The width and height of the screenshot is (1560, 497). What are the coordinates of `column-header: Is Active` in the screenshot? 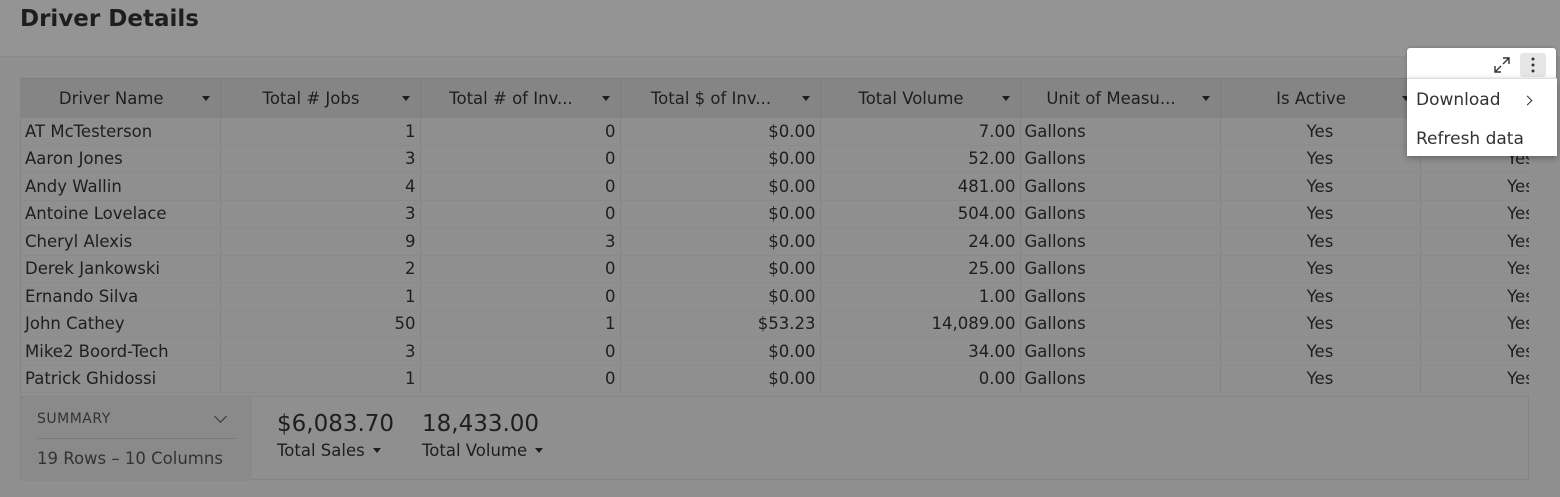 It's located at (1320, 98).